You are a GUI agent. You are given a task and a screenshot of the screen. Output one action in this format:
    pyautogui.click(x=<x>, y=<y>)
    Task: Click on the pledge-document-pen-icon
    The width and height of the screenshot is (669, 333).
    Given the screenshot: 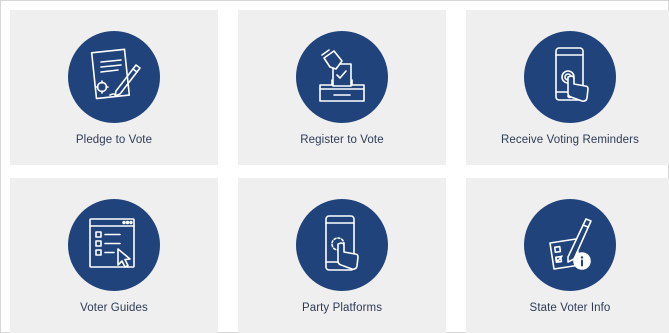 What is the action you would take?
    pyautogui.click(x=114, y=77)
    